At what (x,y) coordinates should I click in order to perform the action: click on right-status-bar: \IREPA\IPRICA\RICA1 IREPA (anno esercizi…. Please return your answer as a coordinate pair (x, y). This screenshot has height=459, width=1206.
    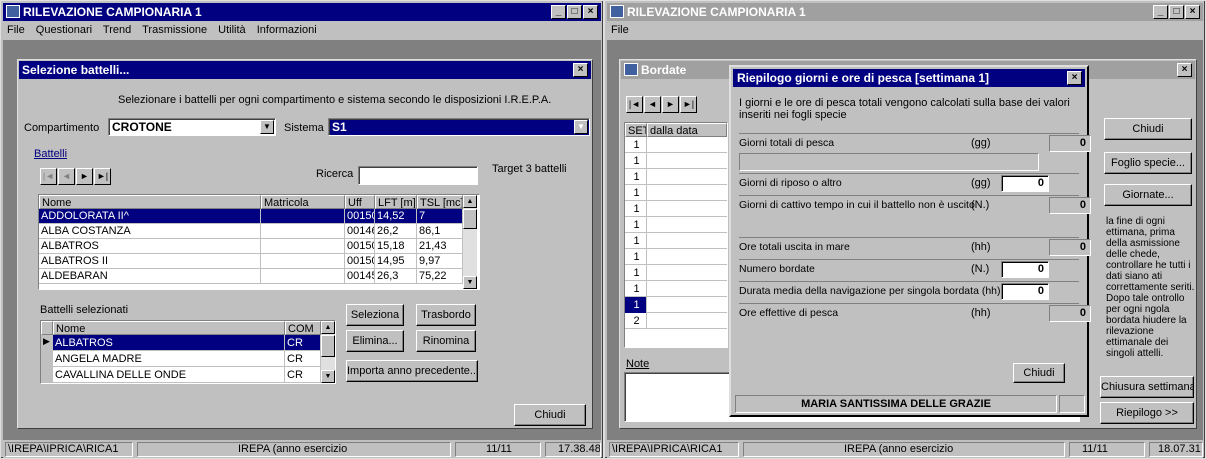
    Looking at the image, I should click on (905, 449).